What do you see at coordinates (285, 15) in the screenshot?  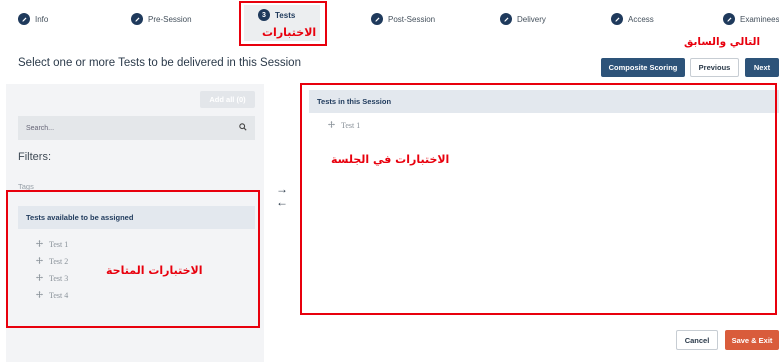 I see `step-label: Tests` at bounding box center [285, 15].